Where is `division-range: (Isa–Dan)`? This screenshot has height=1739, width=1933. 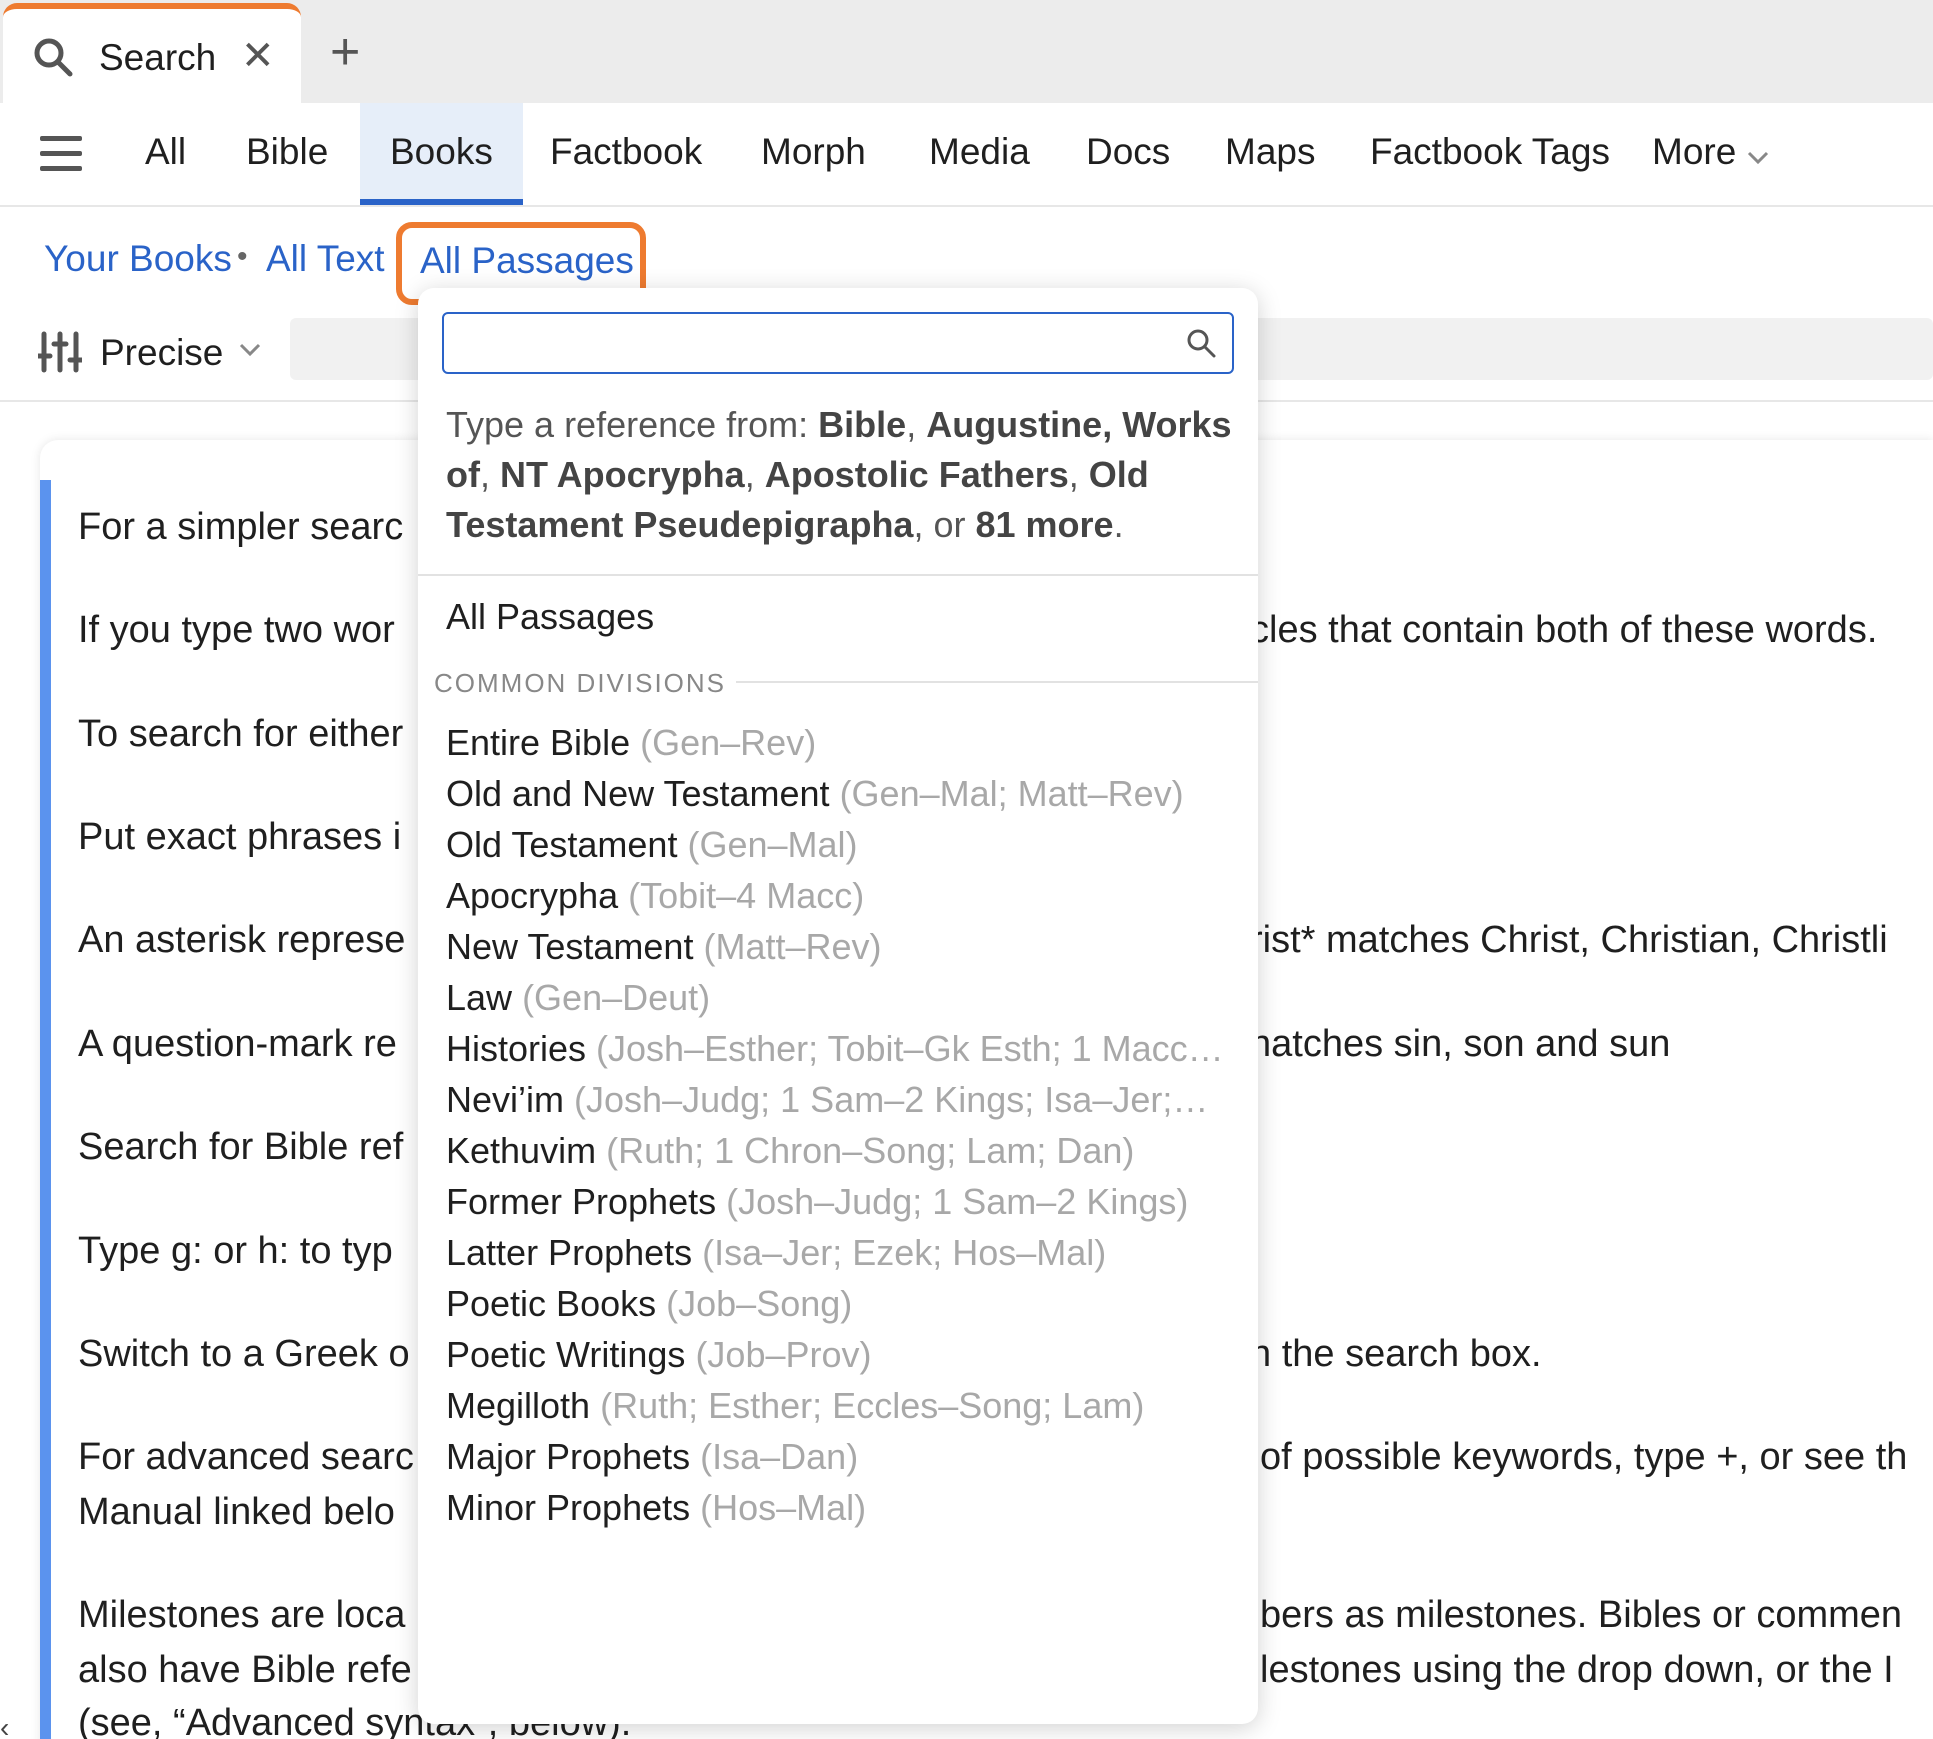
division-range: (Isa–Dan) is located at coordinates (779, 1456).